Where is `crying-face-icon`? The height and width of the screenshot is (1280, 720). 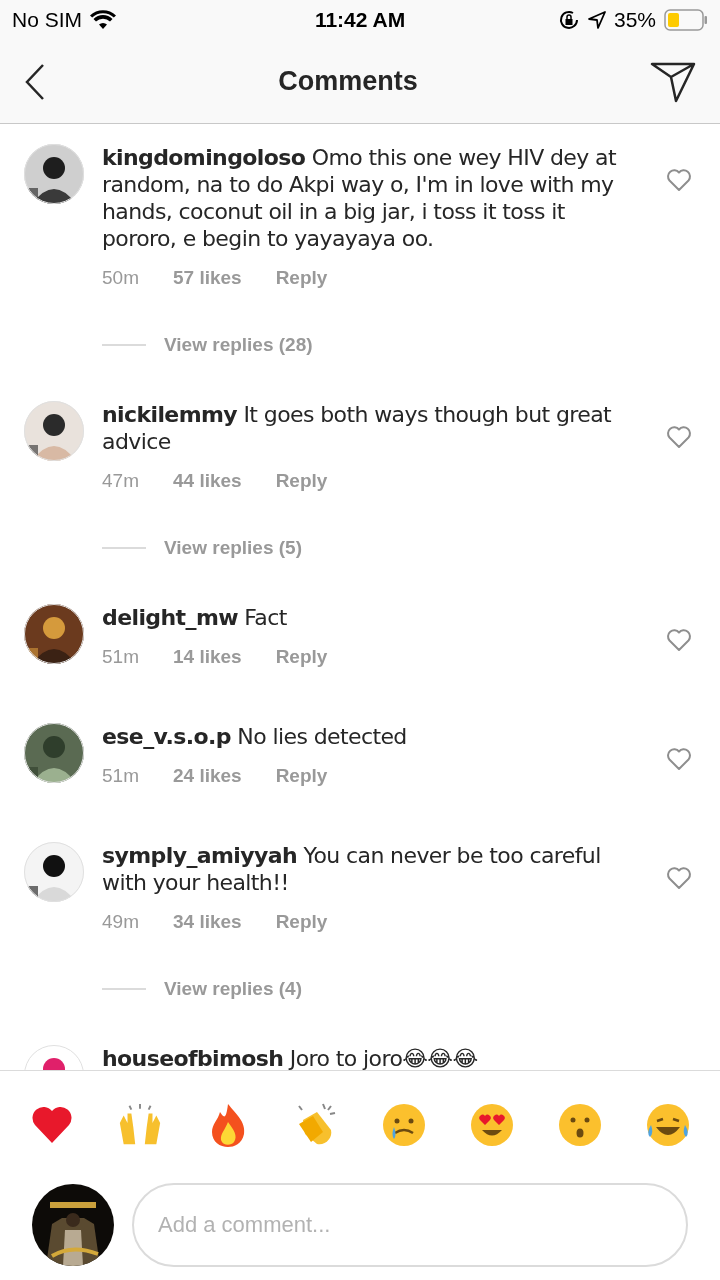 crying-face-icon is located at coordinates (404, 1125).